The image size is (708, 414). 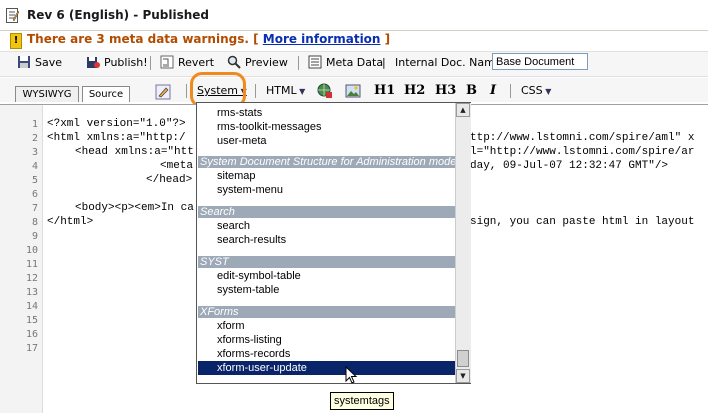 I want to click on italic-button: I, so click(x=493, y=90).